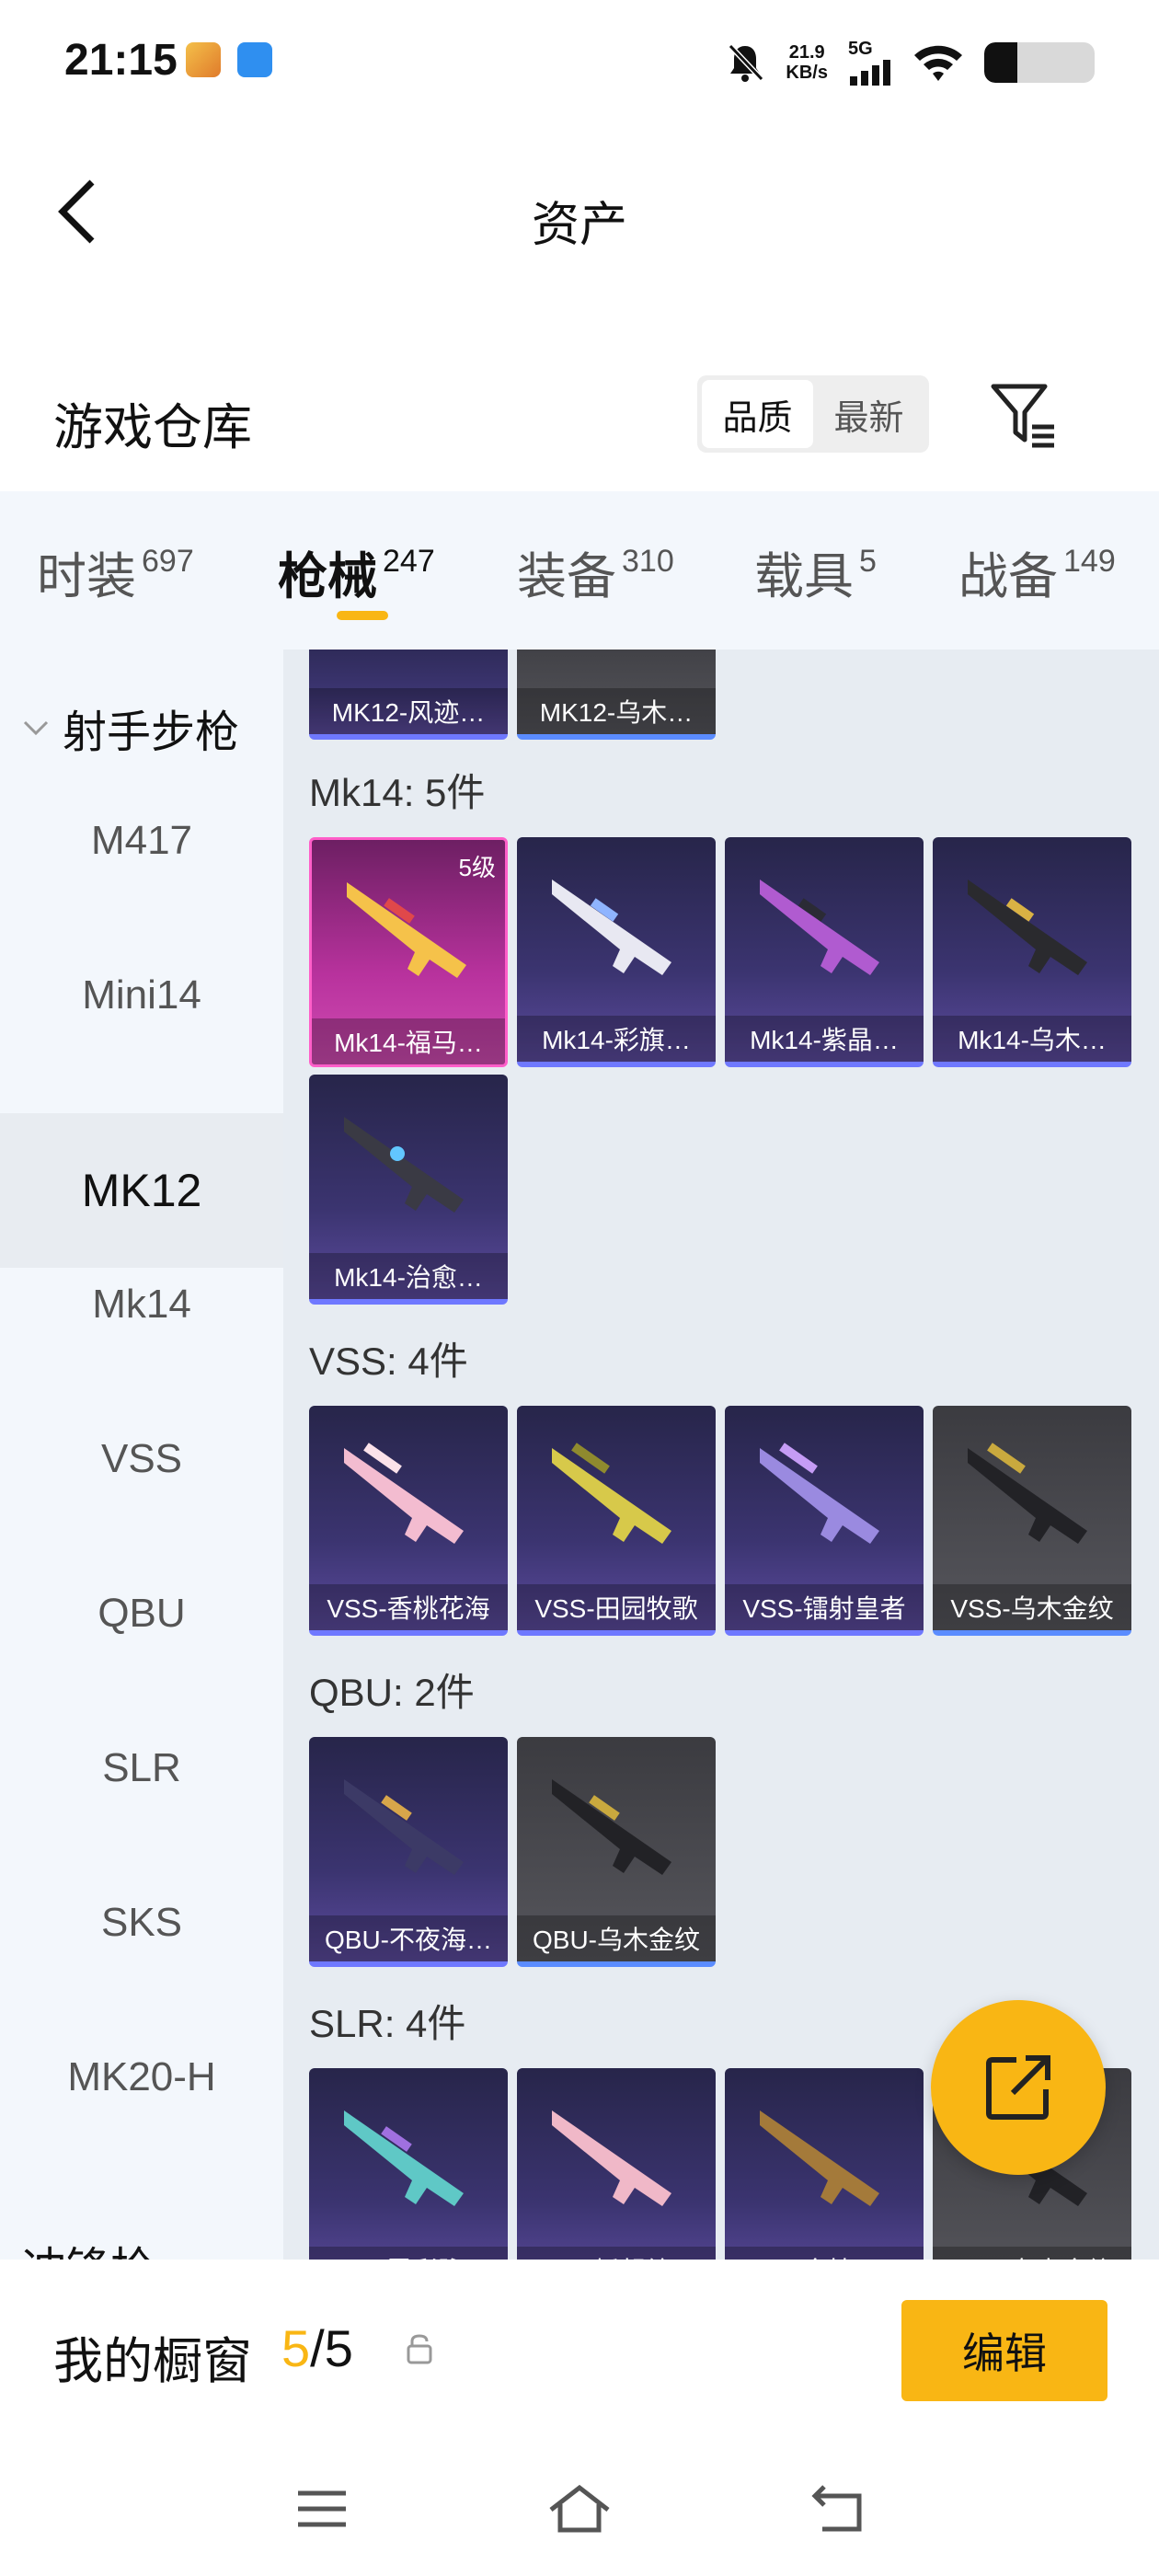 The image size is (1159, 2576). Describe the element at coordinates (152, 2361) in the screenshot. I see `showcase-title: 我的橱窗` at that location.